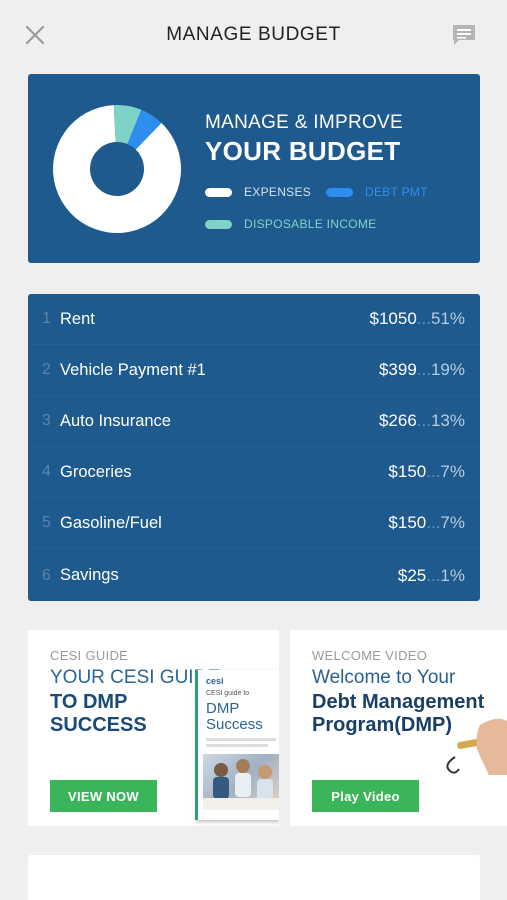 Image resolution: width=507 pixels, height=900 pixels. What do you see at coordinates (254, 575) in the screenshot?
I see `list-item: 6 Savings $25... 1%` at bounding box center [254, 575].